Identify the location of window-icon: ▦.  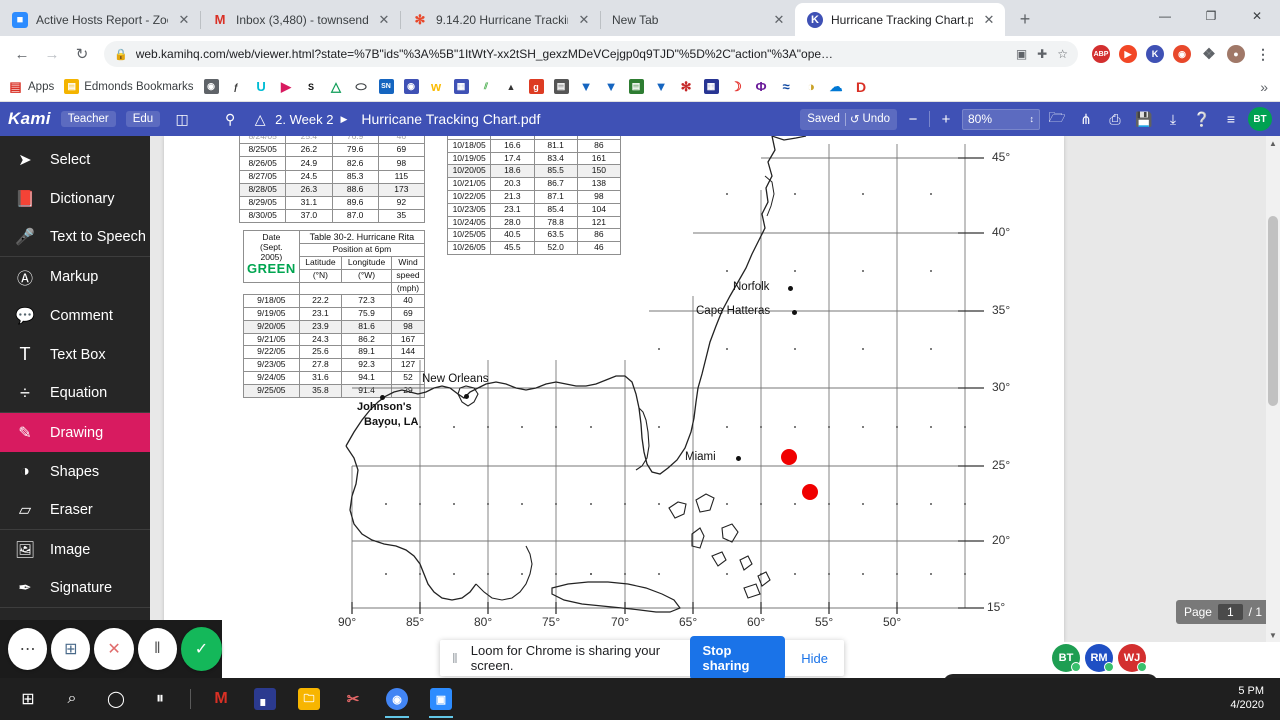
(461, 86).